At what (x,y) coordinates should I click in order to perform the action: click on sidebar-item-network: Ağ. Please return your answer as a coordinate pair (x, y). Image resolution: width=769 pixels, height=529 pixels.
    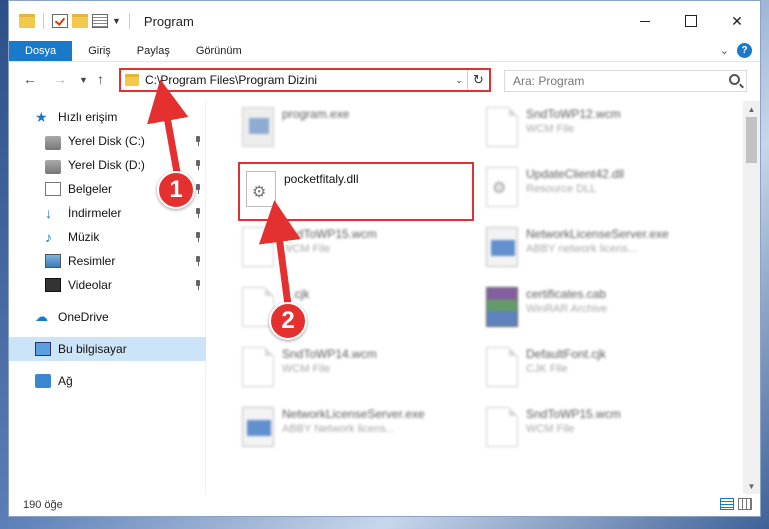
    Looking at the image, I should click on (107, 381).